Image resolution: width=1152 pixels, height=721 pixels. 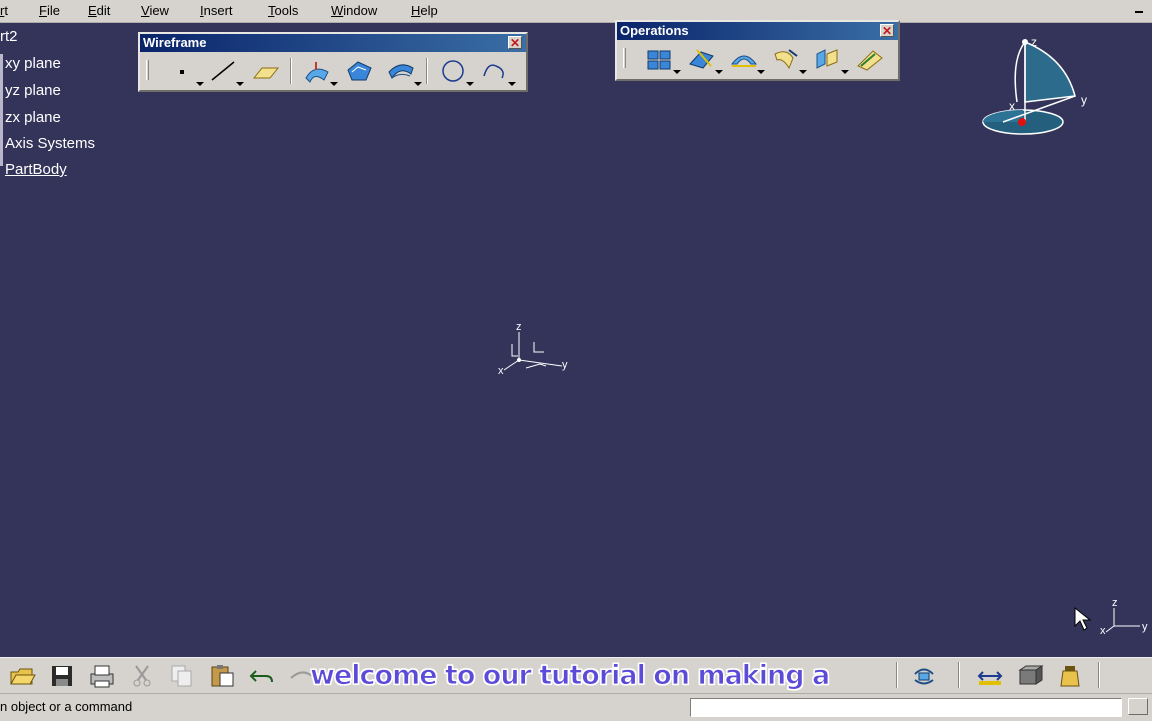 I want to click on save-icon, so click(x=62, y=676).